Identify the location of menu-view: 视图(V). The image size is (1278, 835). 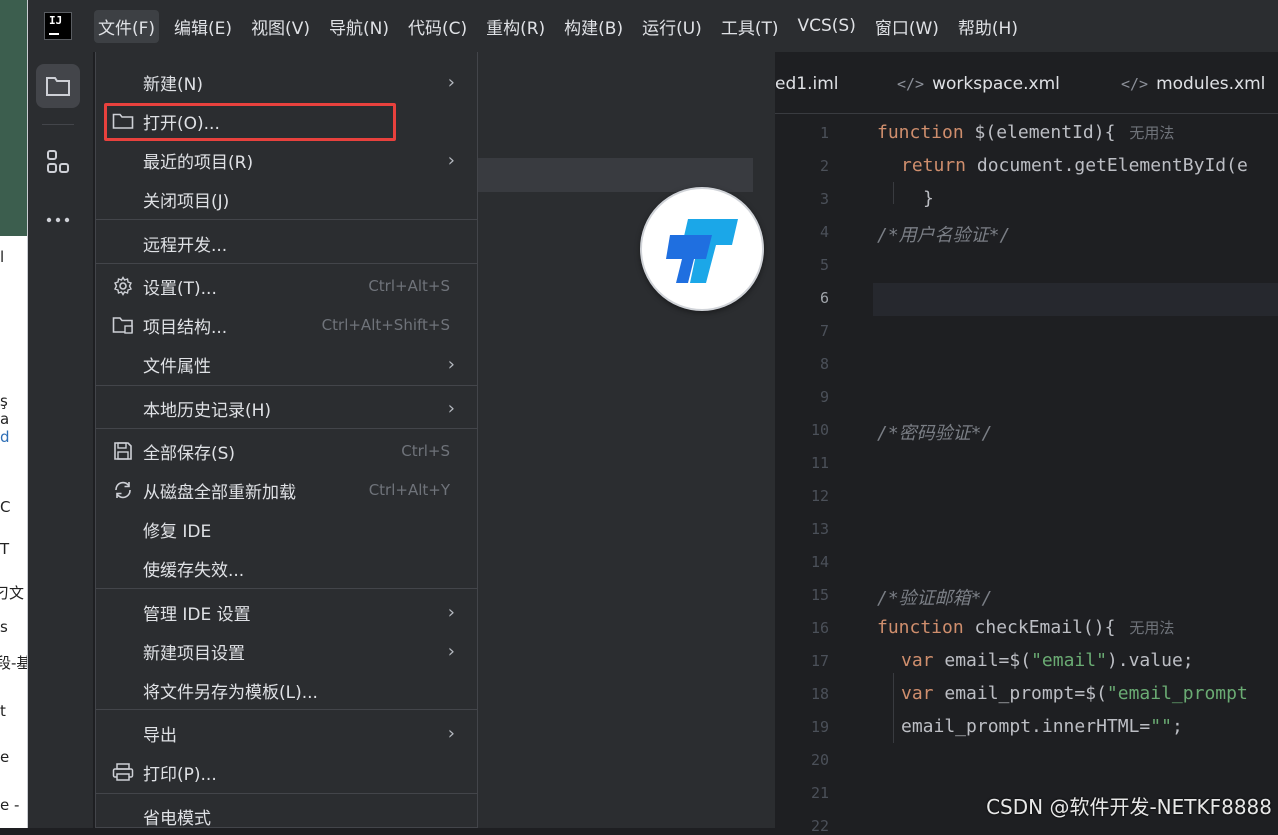
(280, 26).